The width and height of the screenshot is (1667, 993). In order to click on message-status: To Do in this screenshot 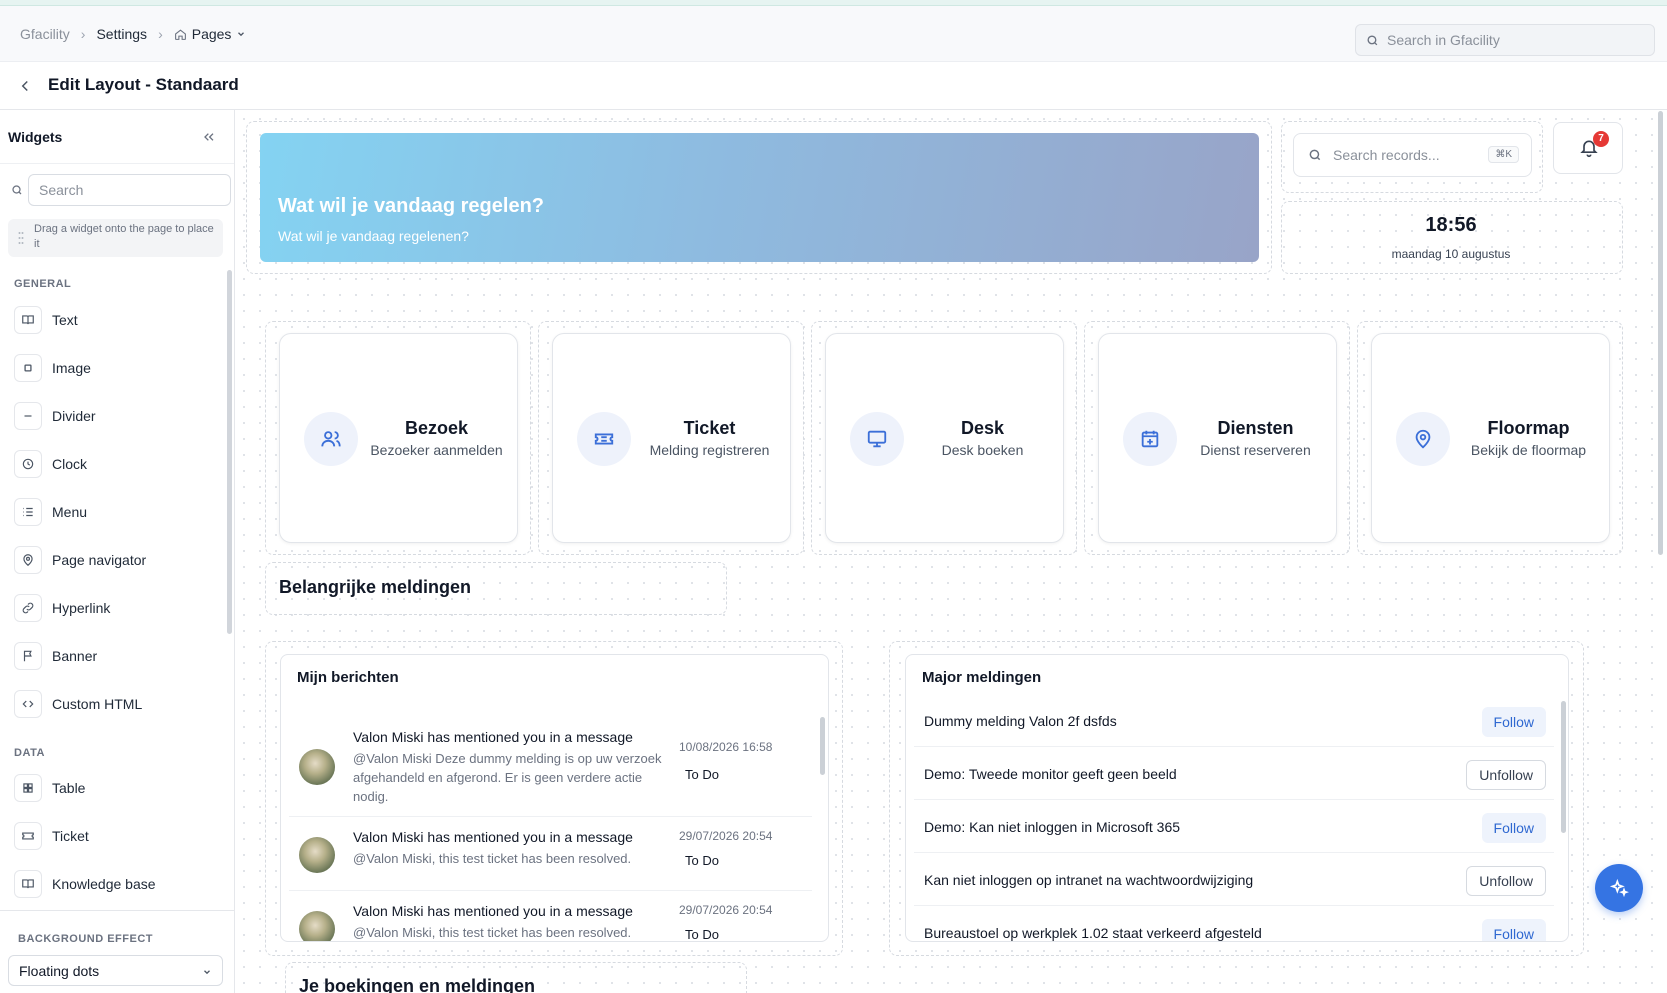, I will do `click(702, 774)`.